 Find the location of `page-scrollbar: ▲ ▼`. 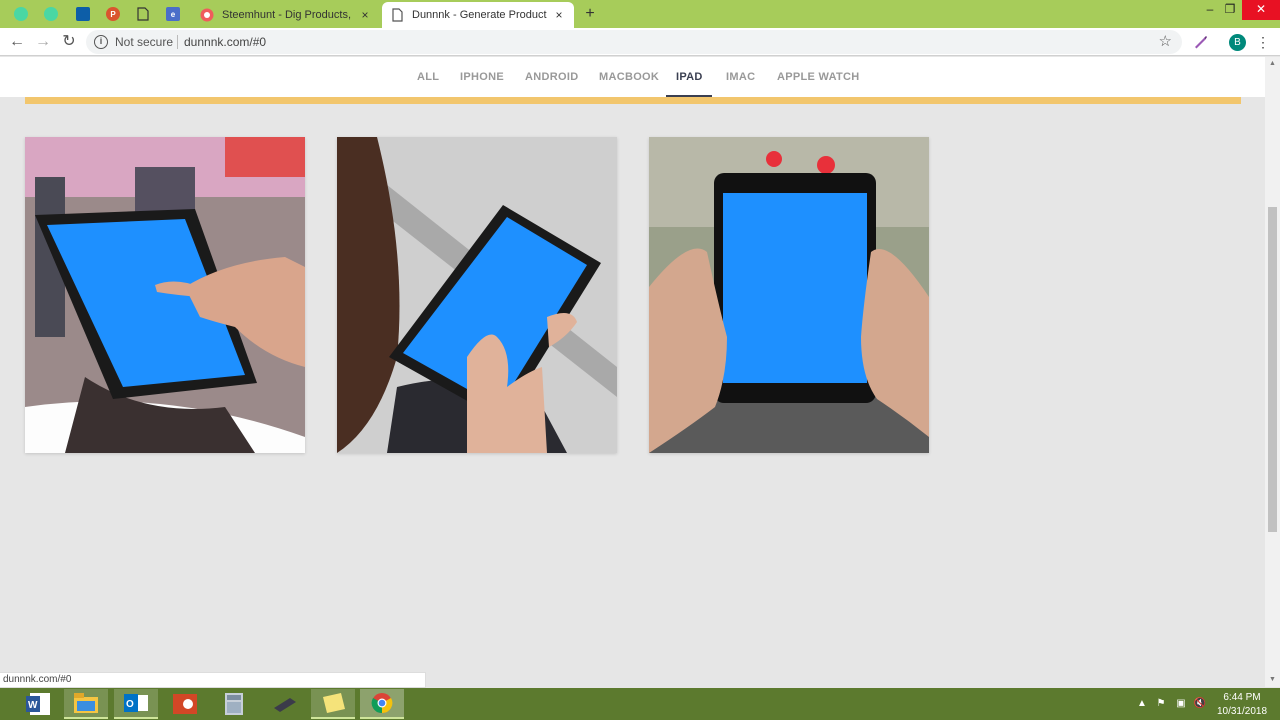

page-scrollbar: ▲ ▼ is located at coordinates (1272, 372).